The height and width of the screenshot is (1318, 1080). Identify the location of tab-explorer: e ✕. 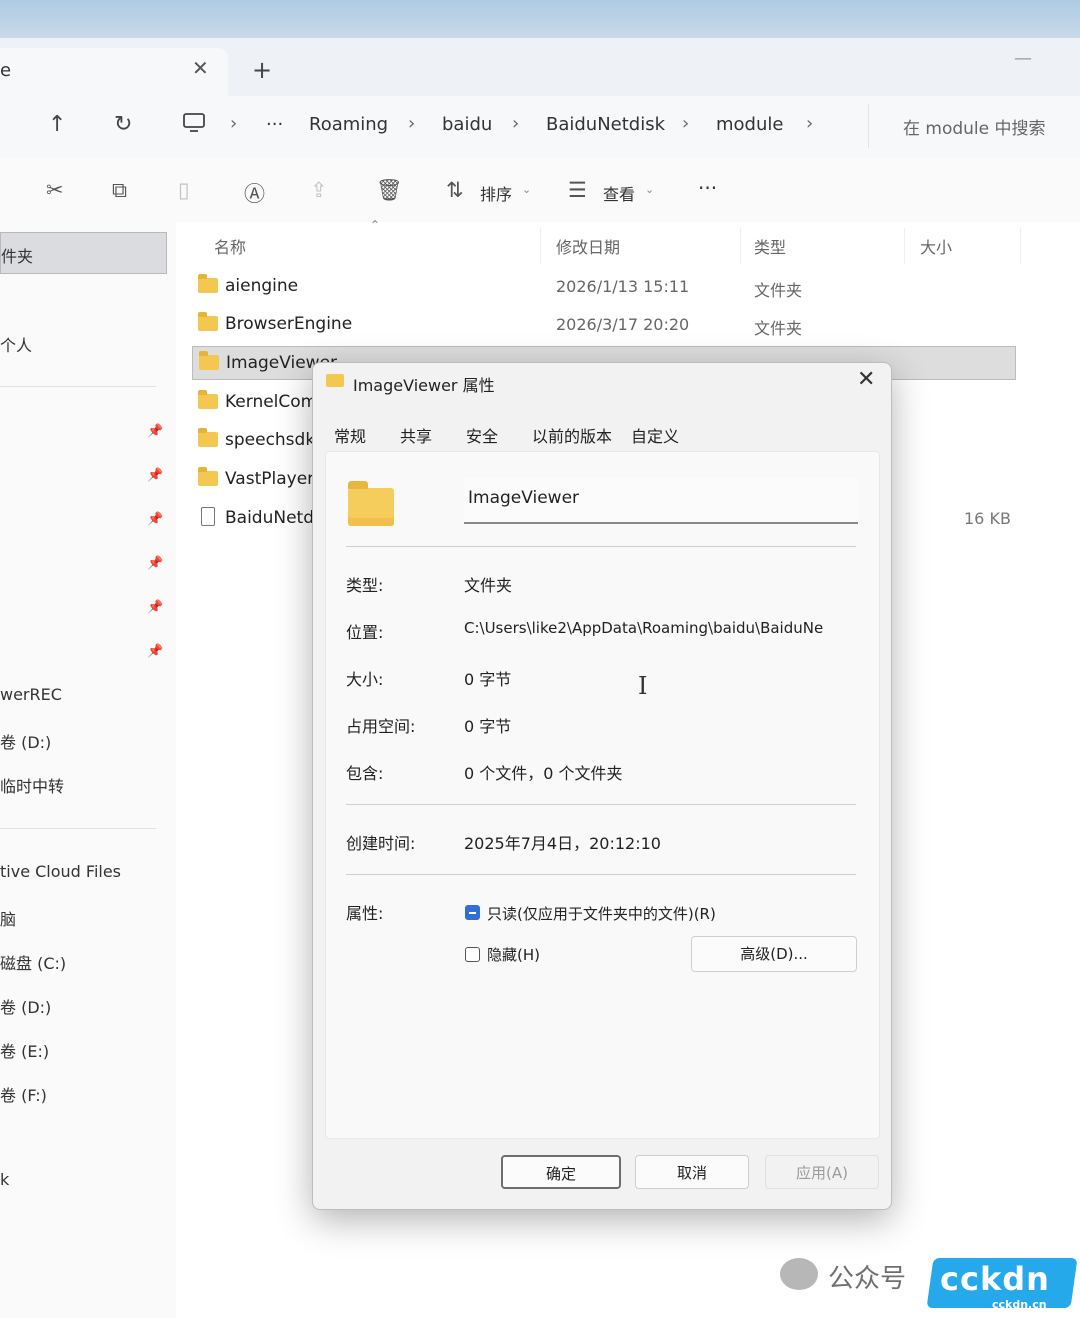
(114, 72).